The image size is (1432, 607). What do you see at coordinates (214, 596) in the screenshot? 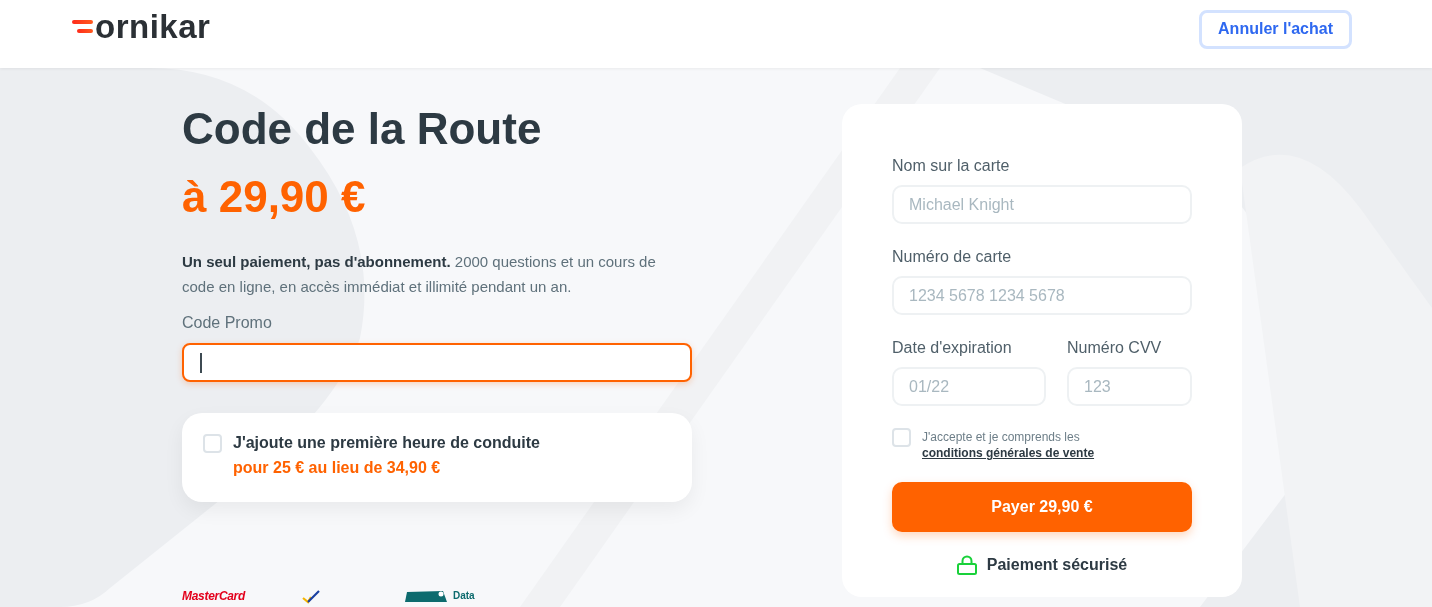
I see `card-brand-logo: MasterCard` at bounding box center [214, 596].